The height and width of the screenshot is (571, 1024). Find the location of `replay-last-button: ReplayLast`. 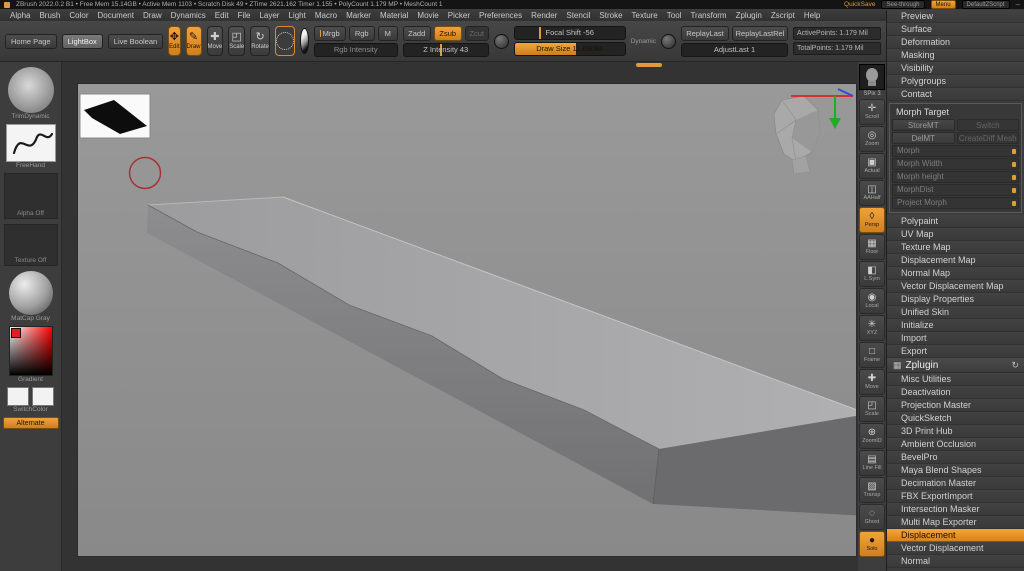

replay-last-button: ReplayLast is located at coordinates (705, 33).